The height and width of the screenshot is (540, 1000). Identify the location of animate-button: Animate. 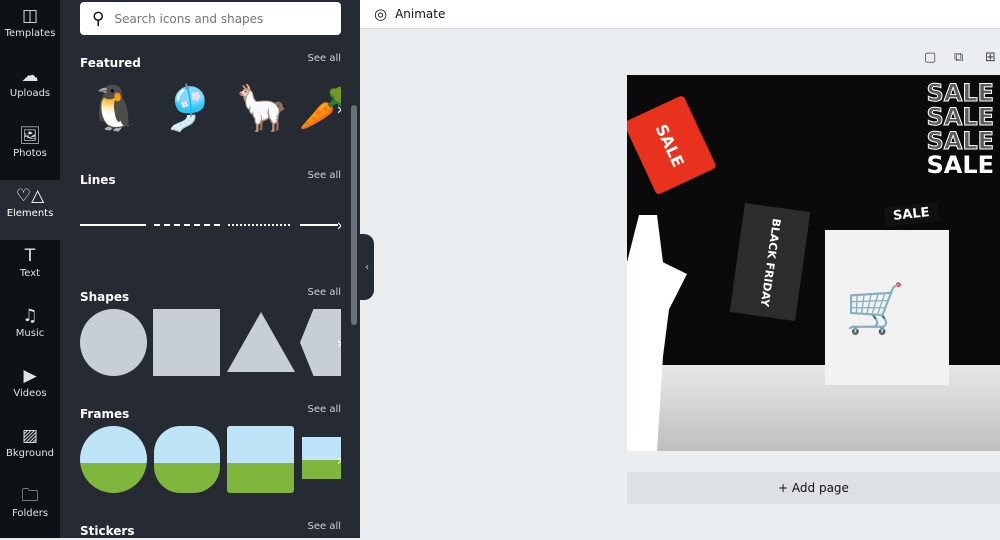
(420, 14).